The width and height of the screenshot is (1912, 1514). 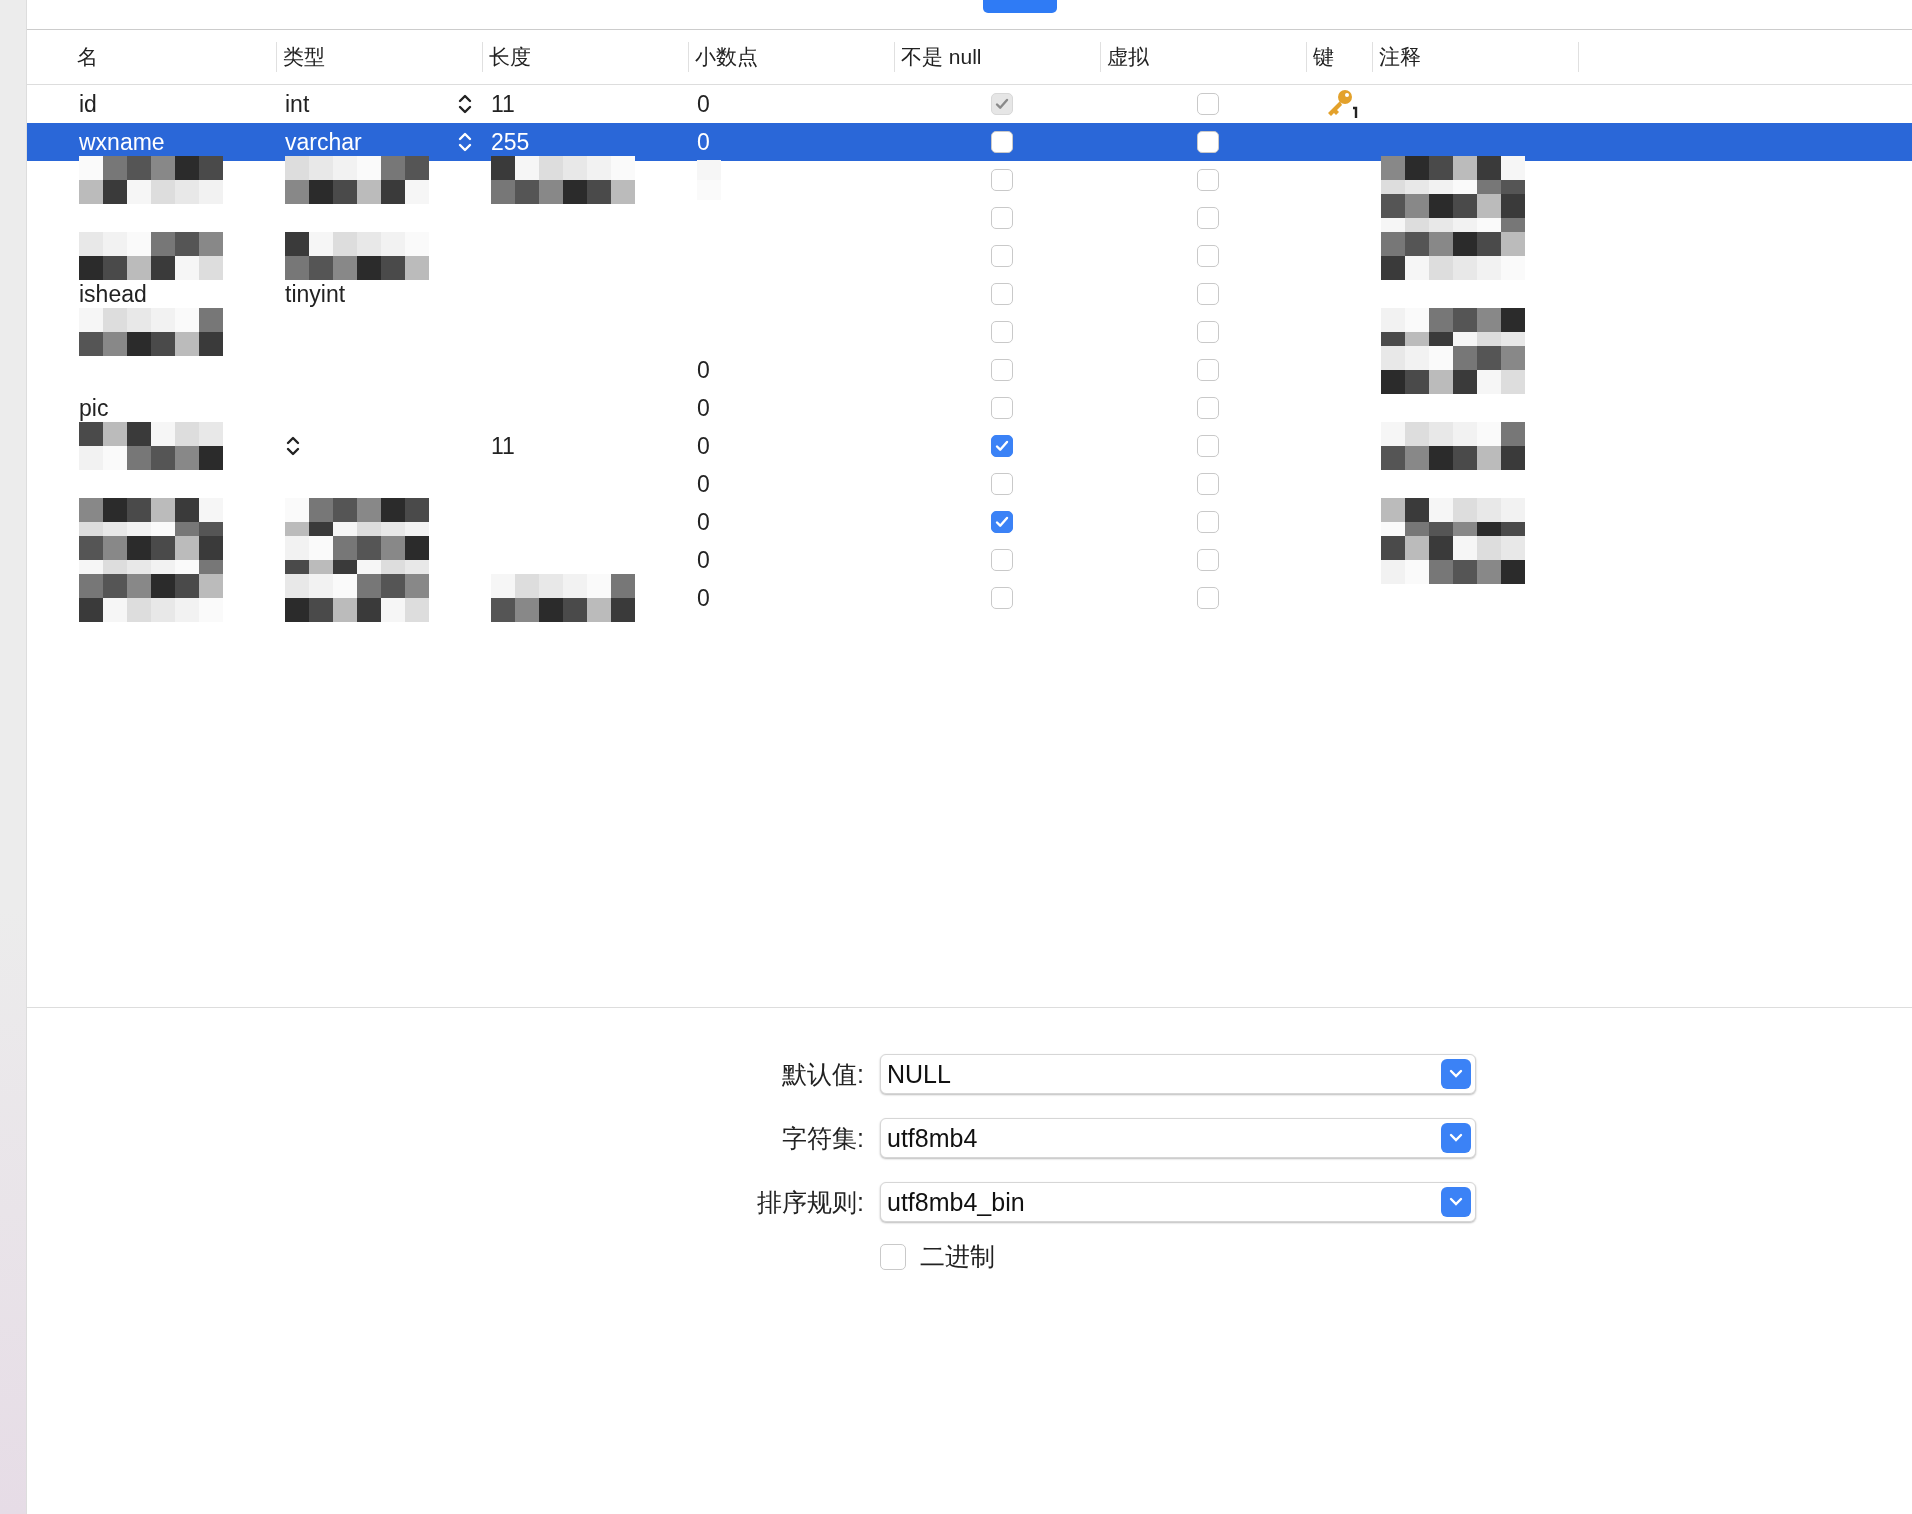 I want to click on field-type: int, so click(x=297, y=104).